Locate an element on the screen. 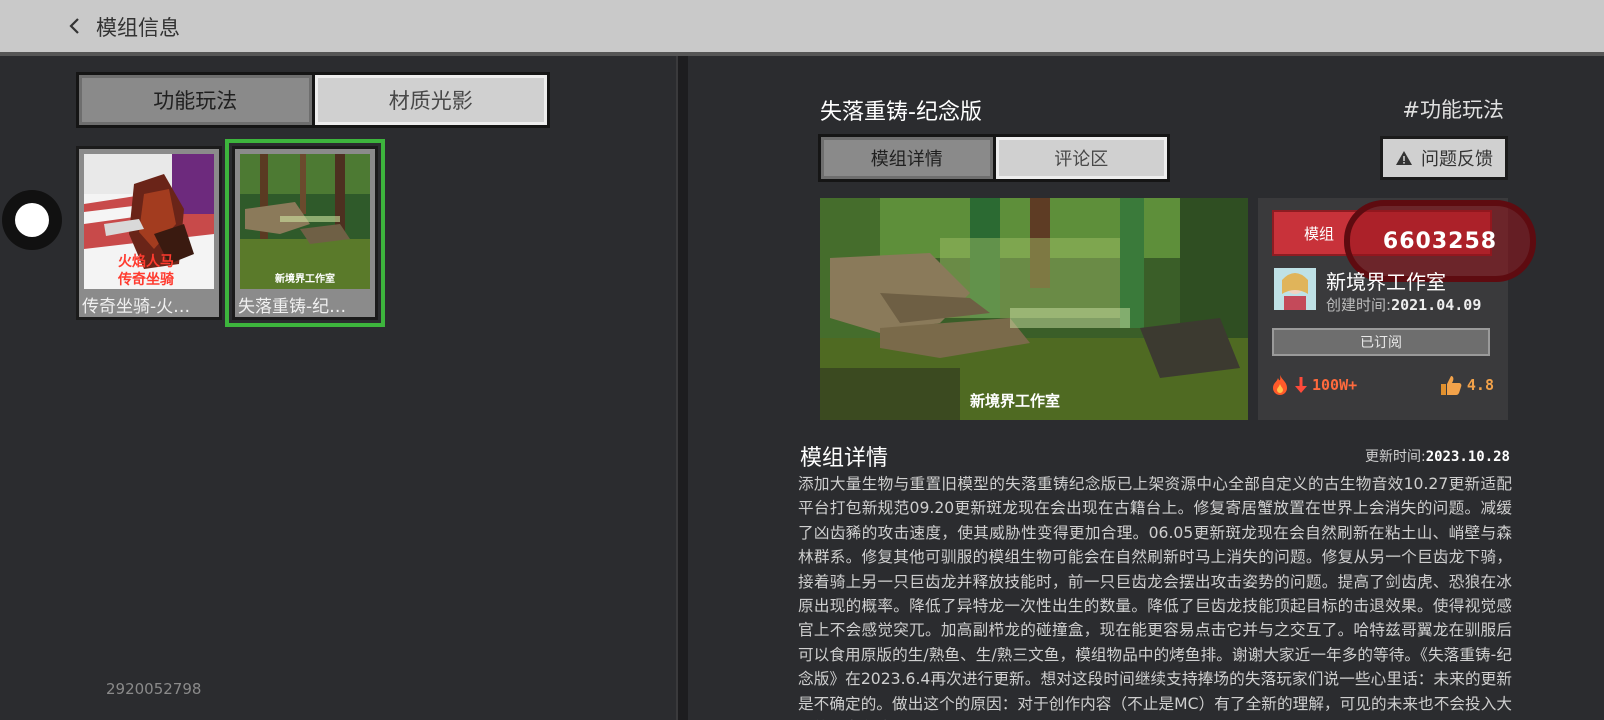 This screenshot has width=1604, height=720. side-toggle-button is located at coordinates (32, 220).